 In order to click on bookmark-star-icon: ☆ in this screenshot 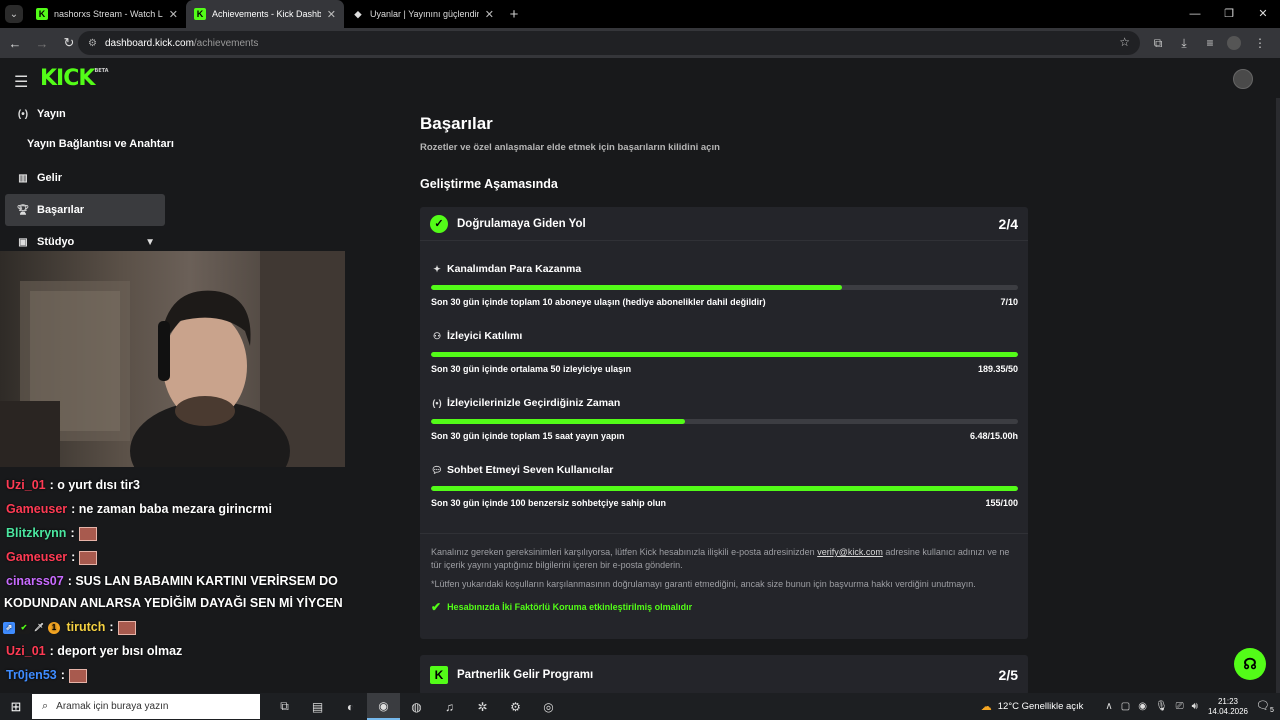, I will do `click(1124, 42)`.